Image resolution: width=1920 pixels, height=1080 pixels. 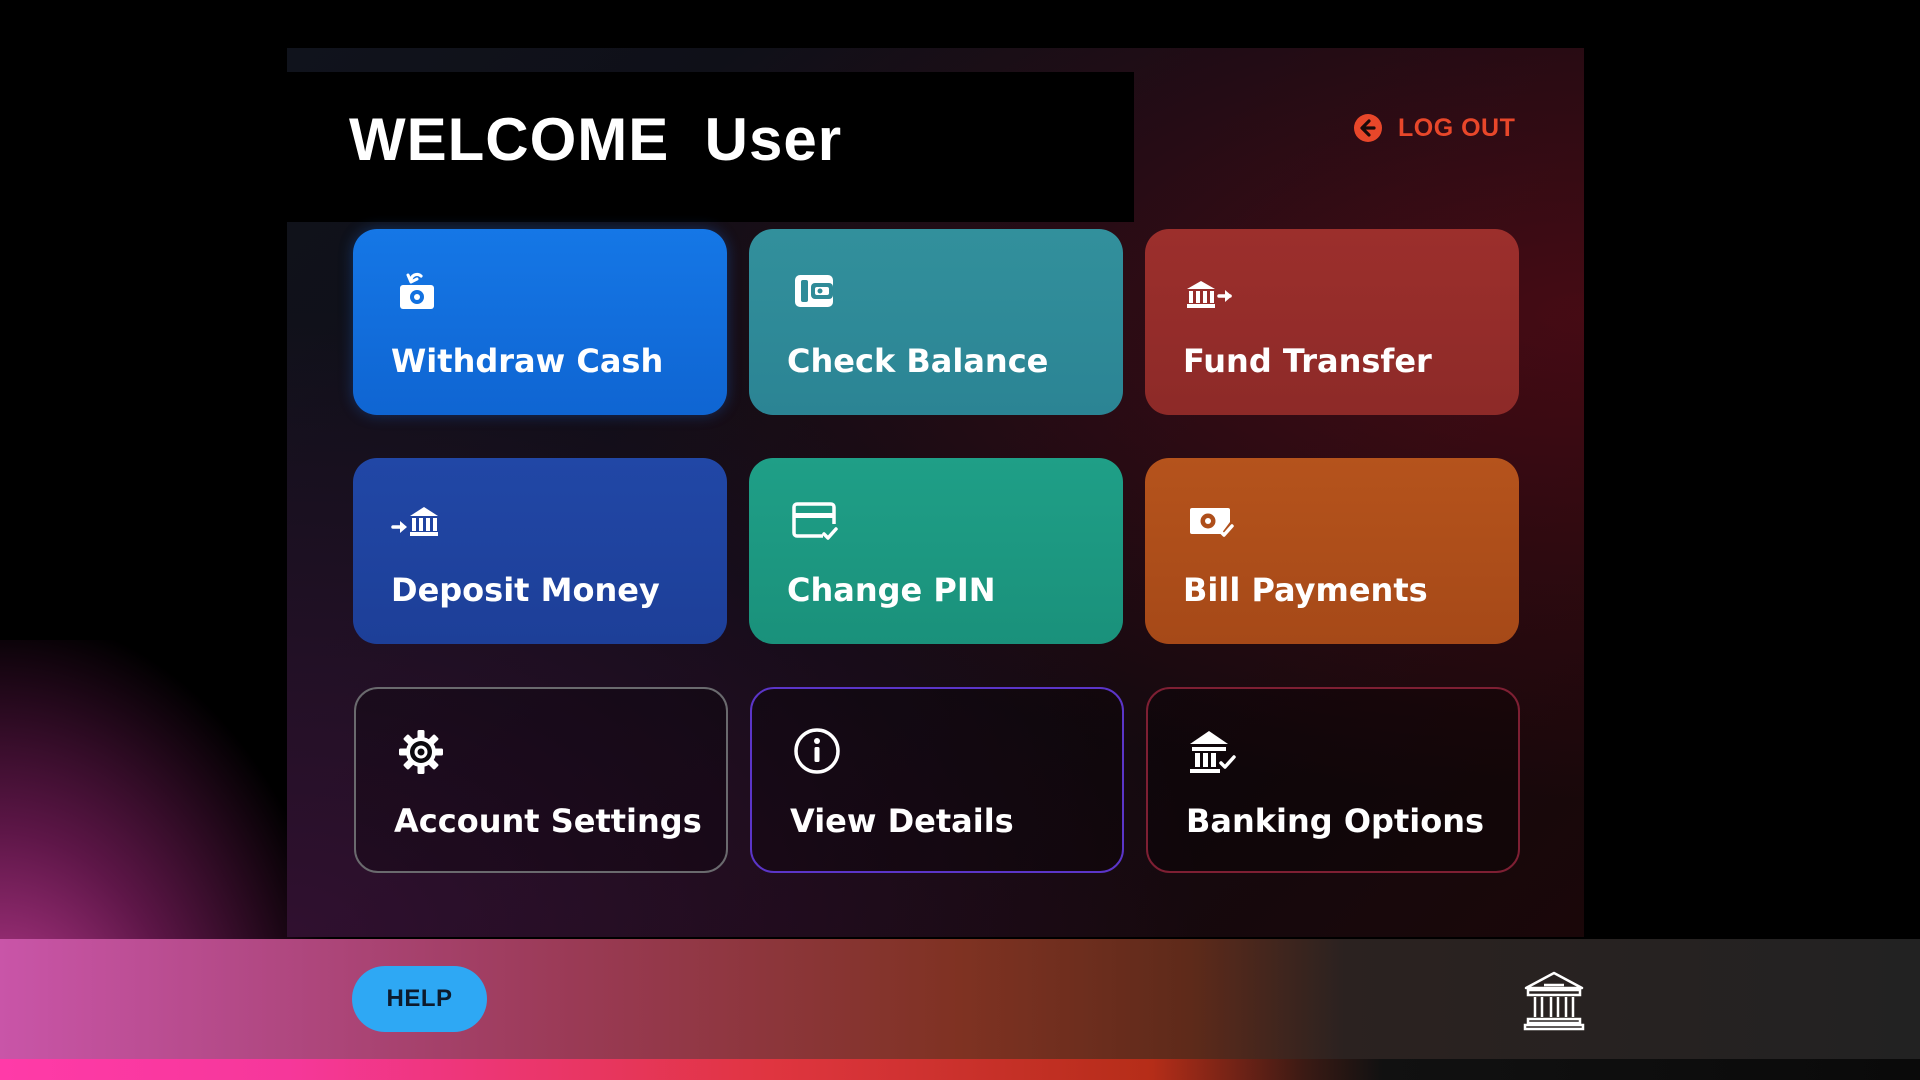 What do you see at coordinates (1209, 294) in the screenshot?
I see `bank-transfer-icon` at bounding box center [1209, 294].